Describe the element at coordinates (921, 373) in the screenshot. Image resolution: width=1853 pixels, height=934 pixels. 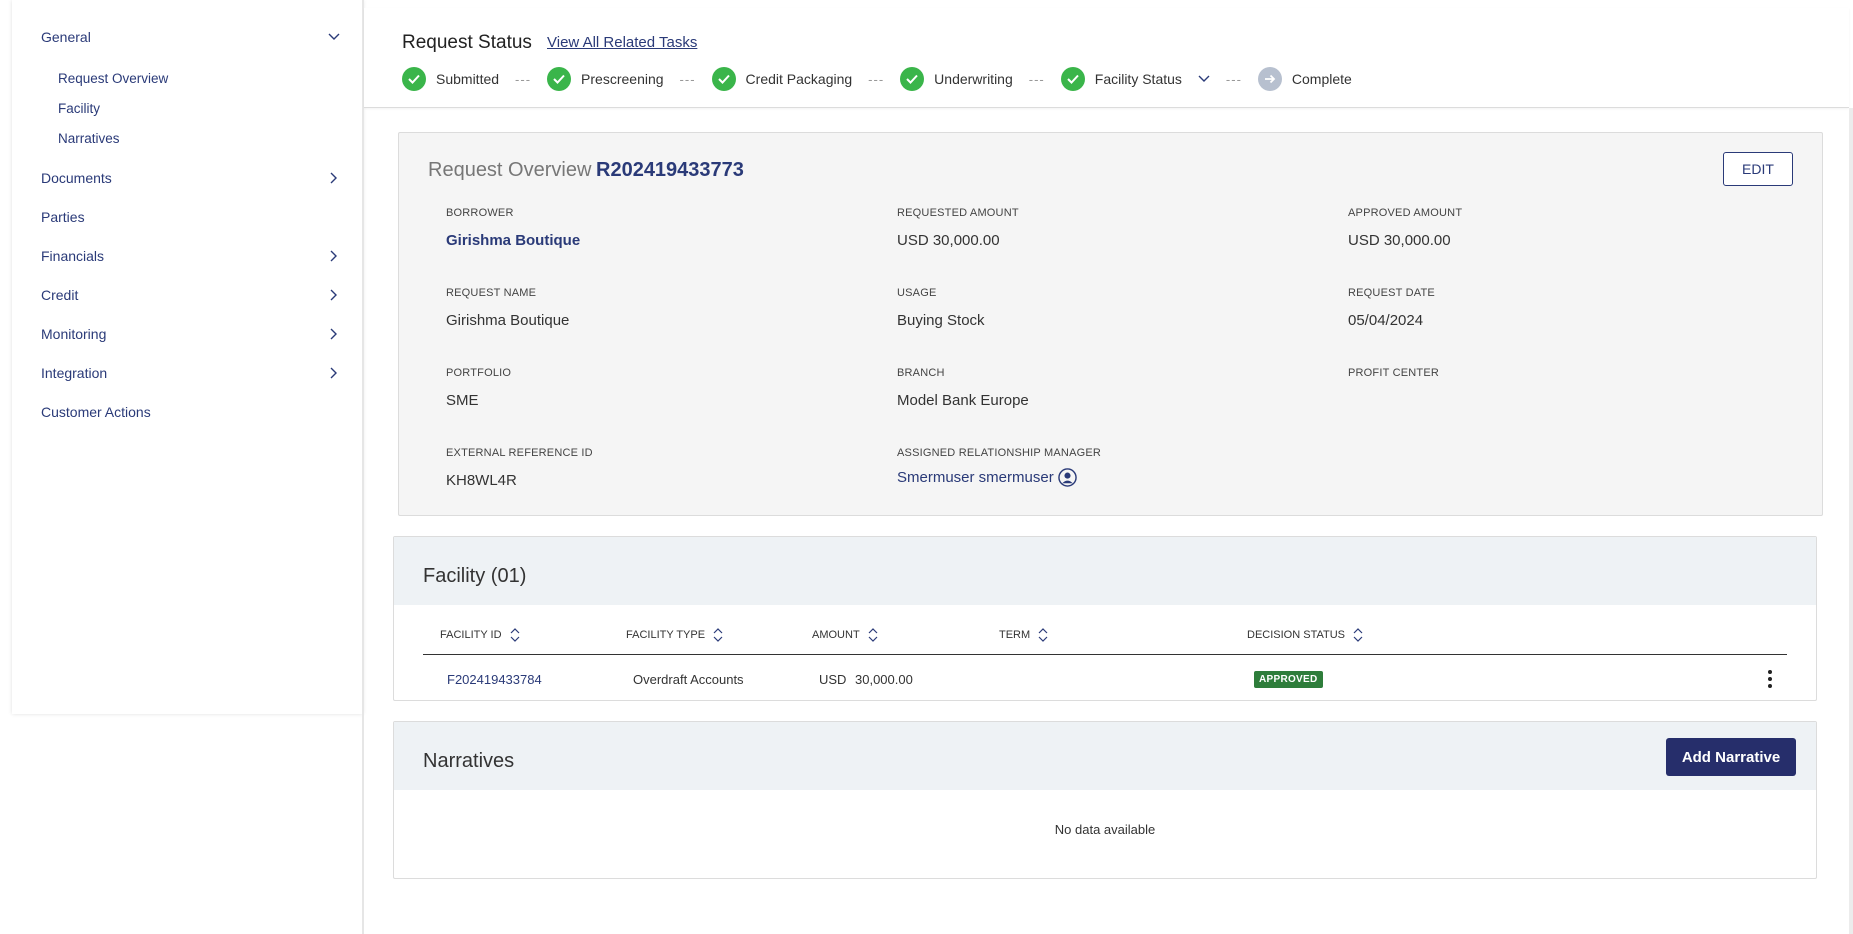
I see `branch-label: BRANCH` at that location.